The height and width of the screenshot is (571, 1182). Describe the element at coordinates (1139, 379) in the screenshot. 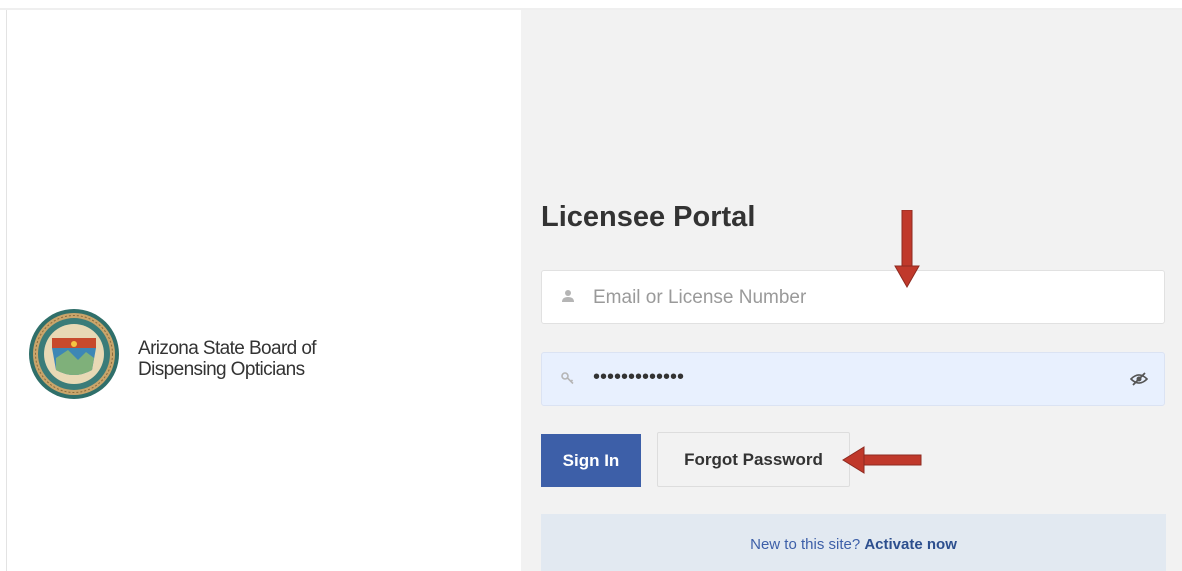

I see `eye-slash-icon` at that location.